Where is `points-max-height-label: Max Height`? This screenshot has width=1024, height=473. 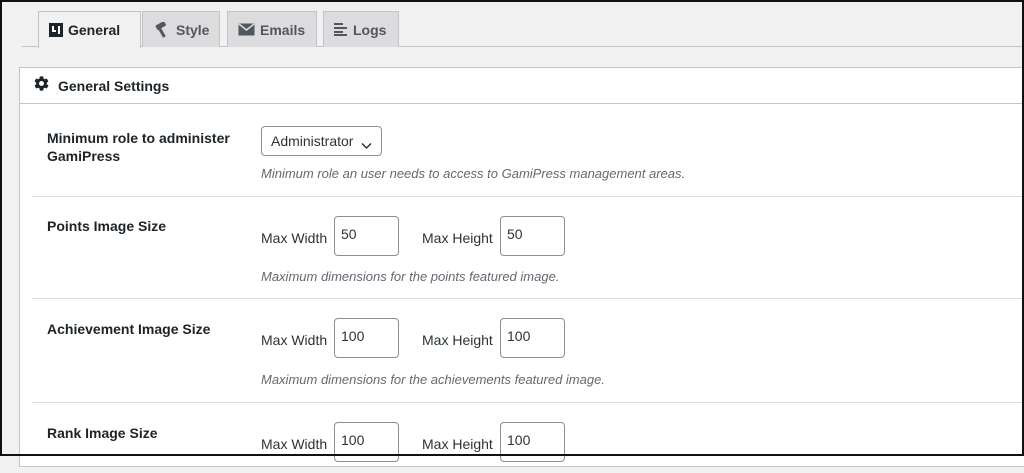
points-max-height-label: Max Height is located at coordinates (457, 238).